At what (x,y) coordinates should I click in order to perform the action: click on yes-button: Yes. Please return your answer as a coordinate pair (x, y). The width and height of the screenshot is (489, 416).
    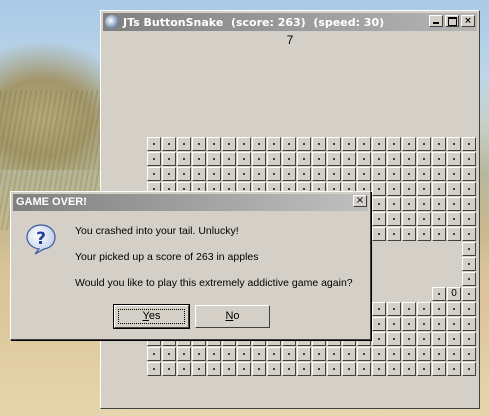
    Looking at the image, I should click on (151, 316).